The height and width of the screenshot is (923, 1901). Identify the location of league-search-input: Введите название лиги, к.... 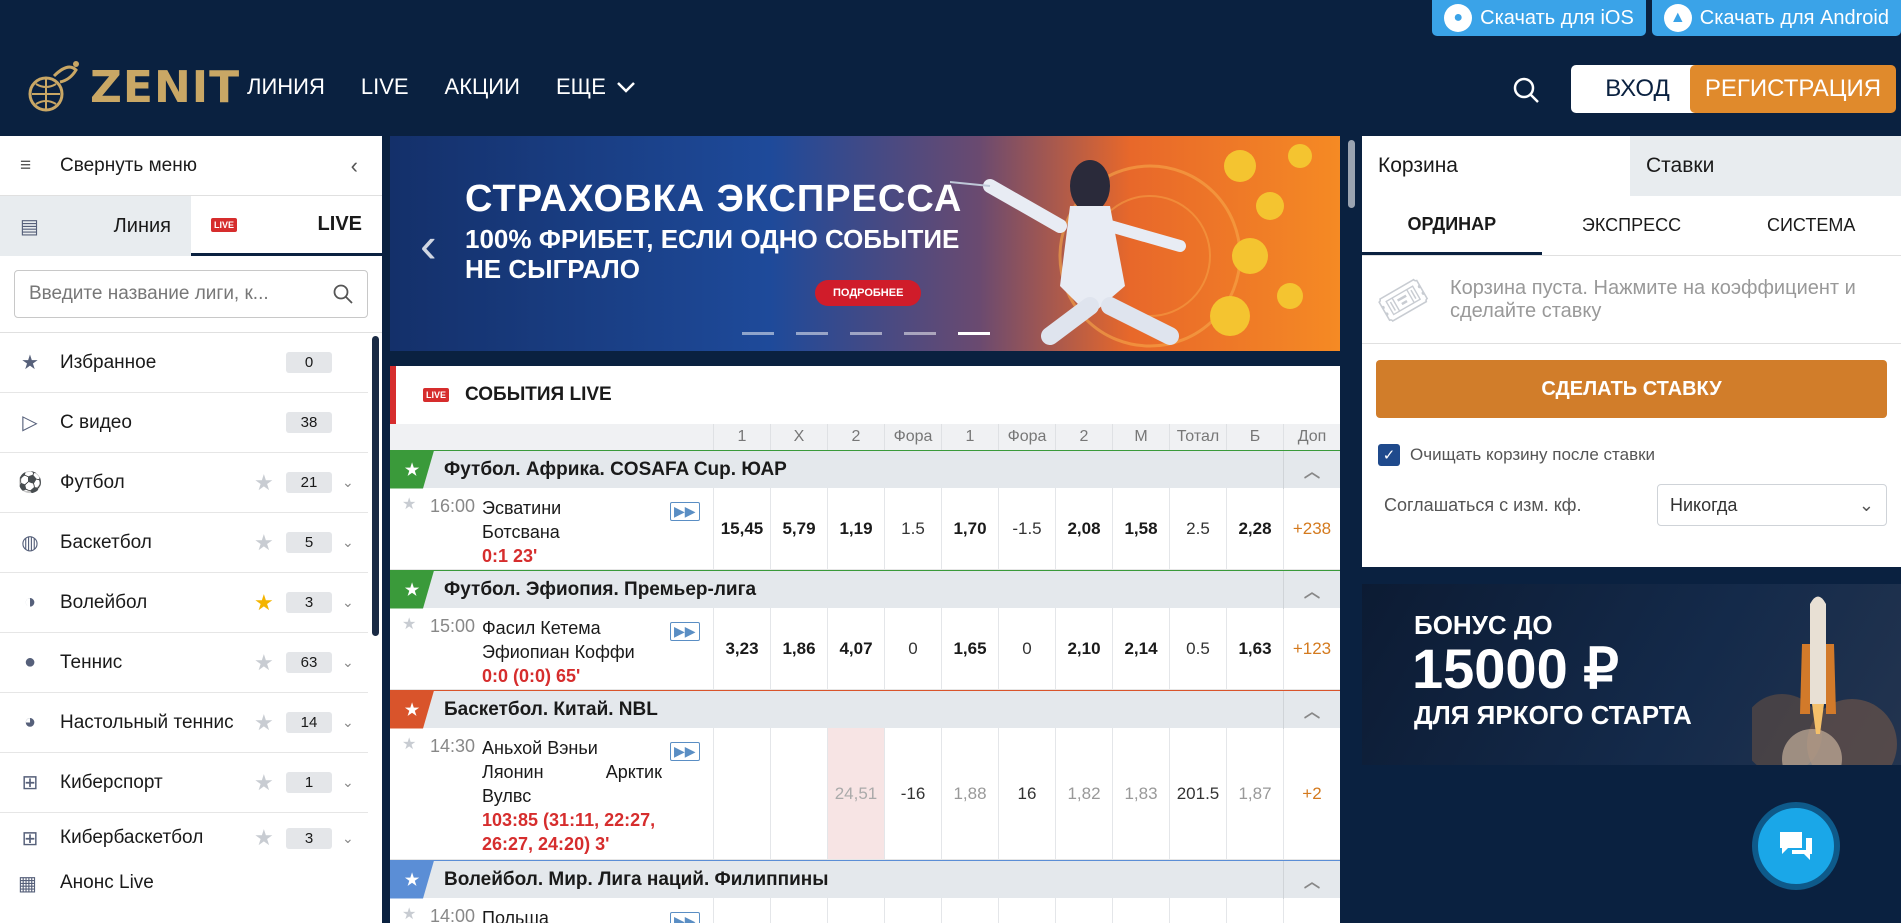
(191, 294).